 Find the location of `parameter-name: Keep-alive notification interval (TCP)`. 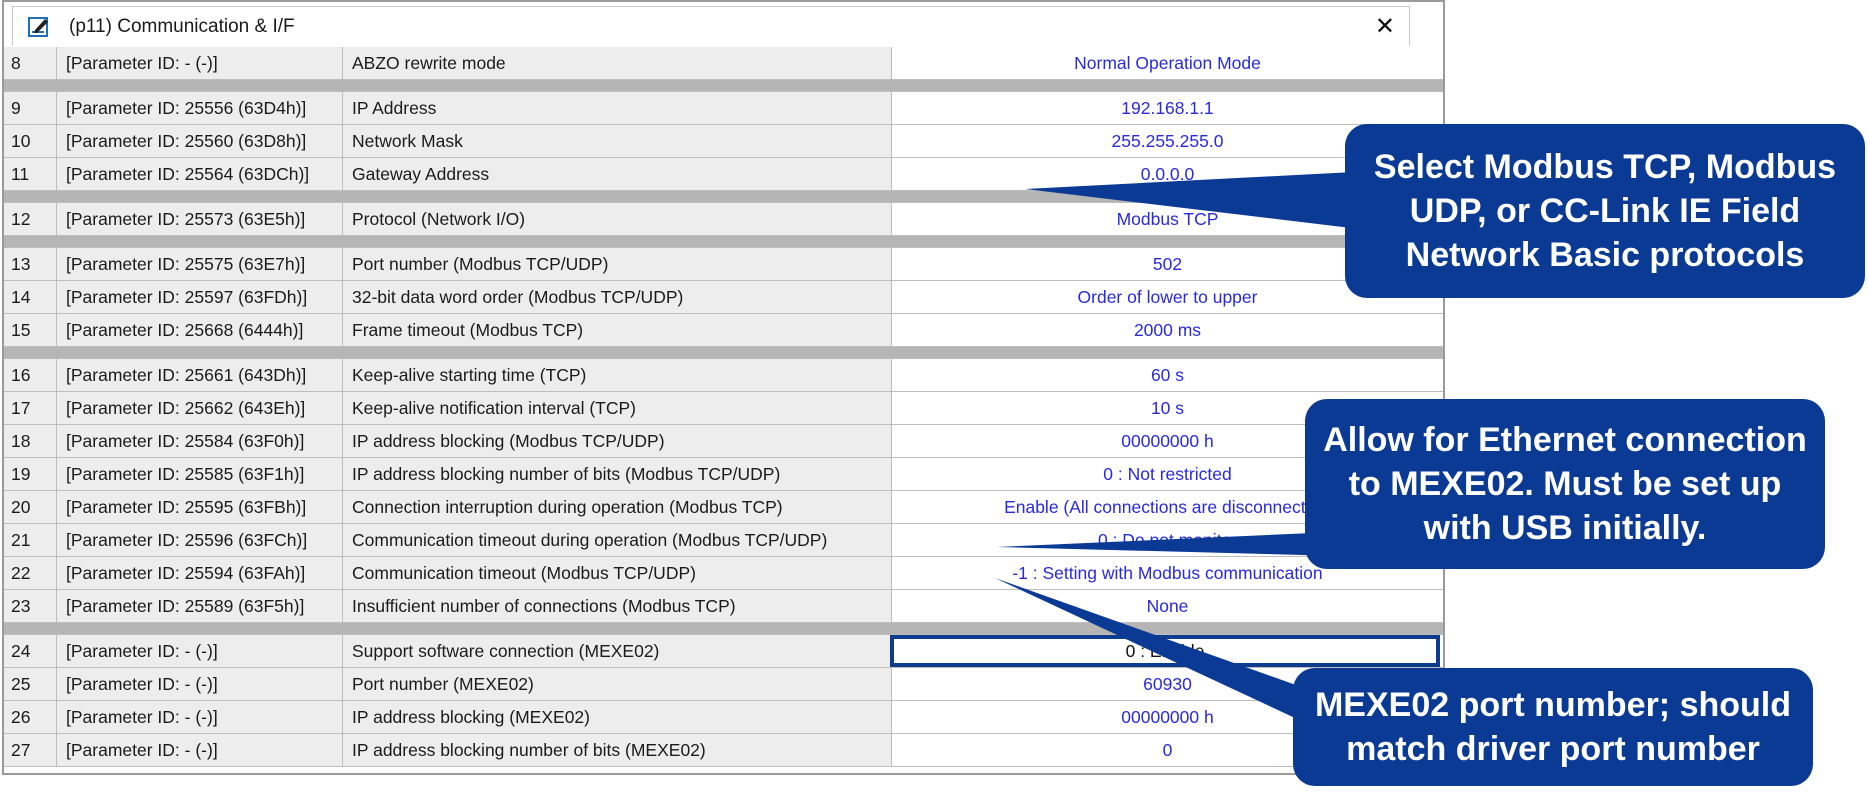

parameter-name: Keep-alive notification interval (TCP) is located at coordinates (617, 408).